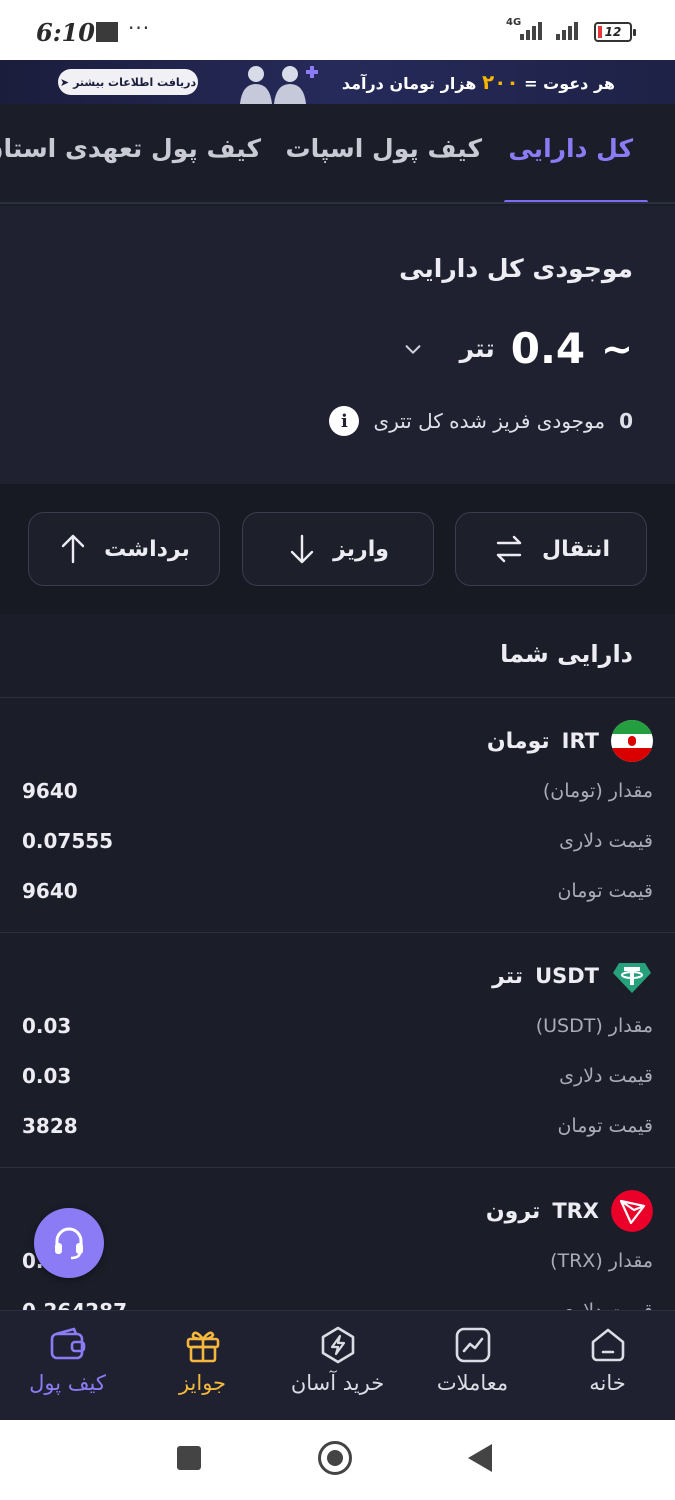 Image resolution: width=675 pixels, height=1500 pixels. Describe the element at coordinates (617, 348) in the screenshot. I see `approx-symbol: ~` at that location.